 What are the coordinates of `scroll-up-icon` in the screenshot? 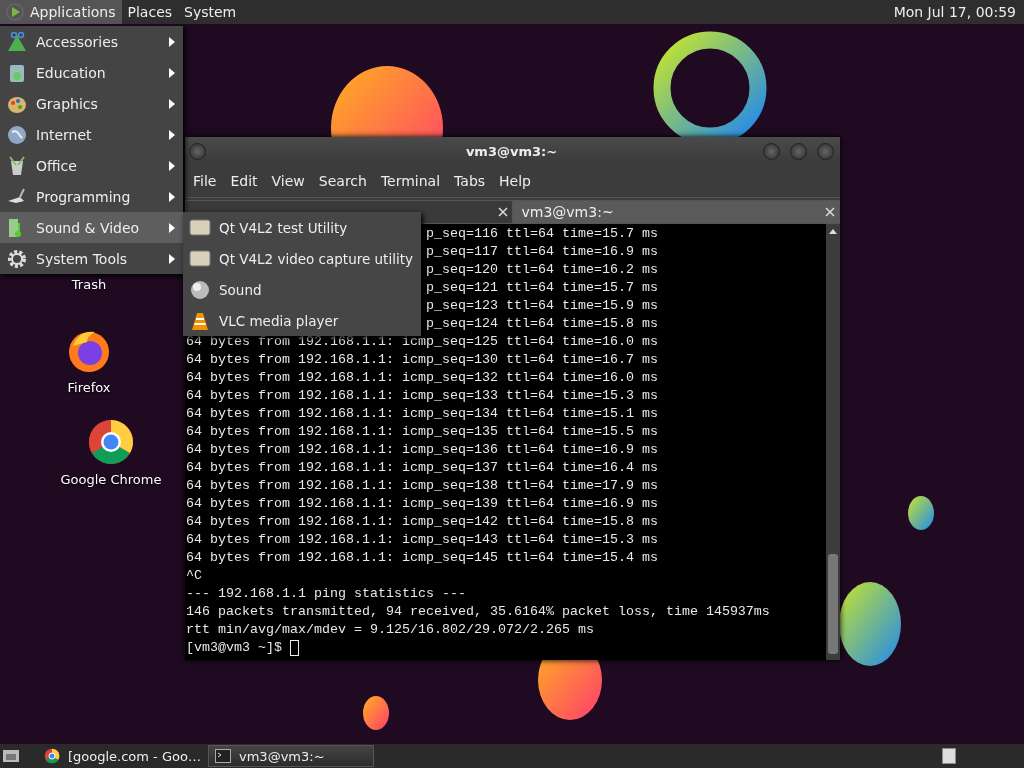 It's located at (833, 231).